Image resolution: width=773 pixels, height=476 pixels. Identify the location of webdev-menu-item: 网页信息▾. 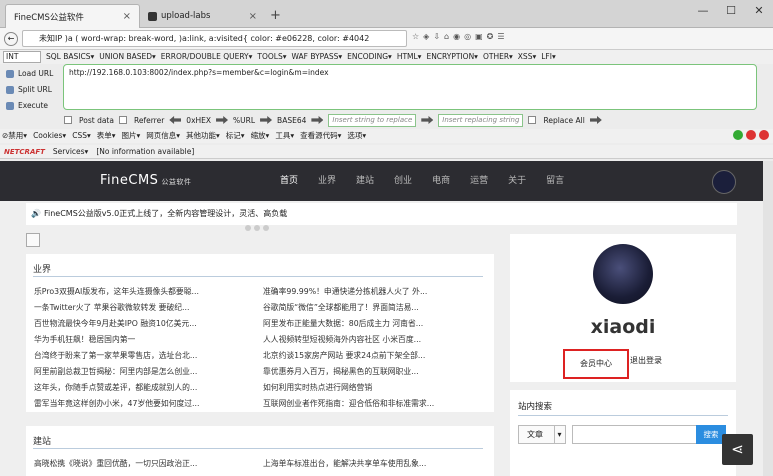
(163, 136).